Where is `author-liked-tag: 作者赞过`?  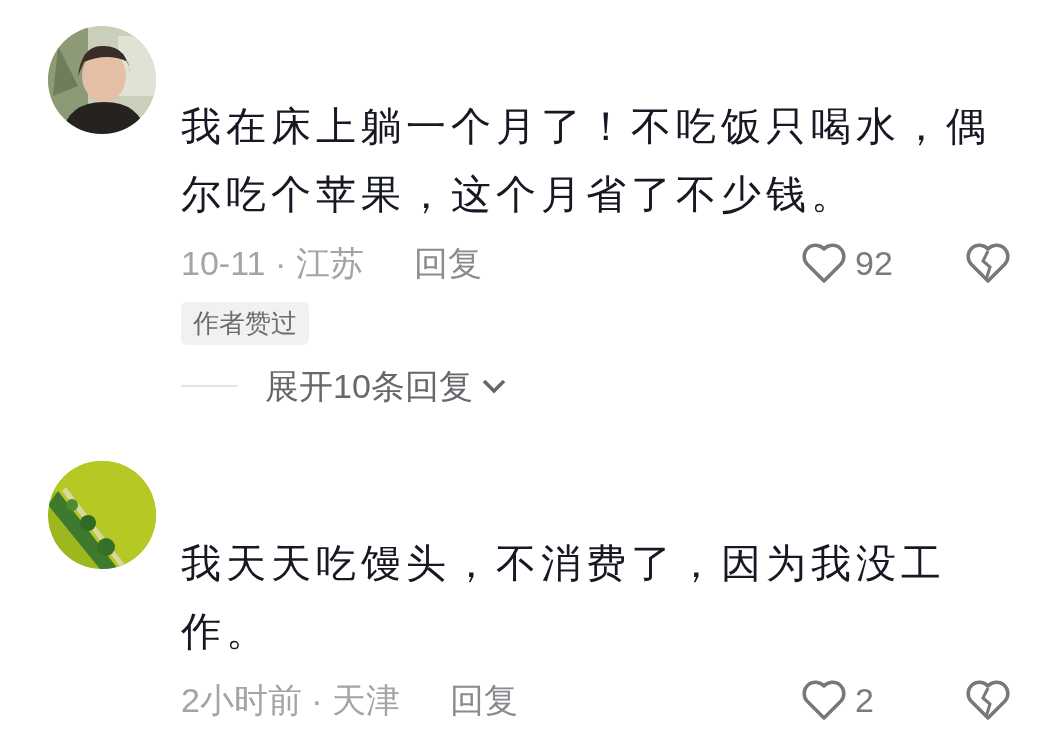 author-liked-tag: 作者赞过 is located at coordinates (245, 323).